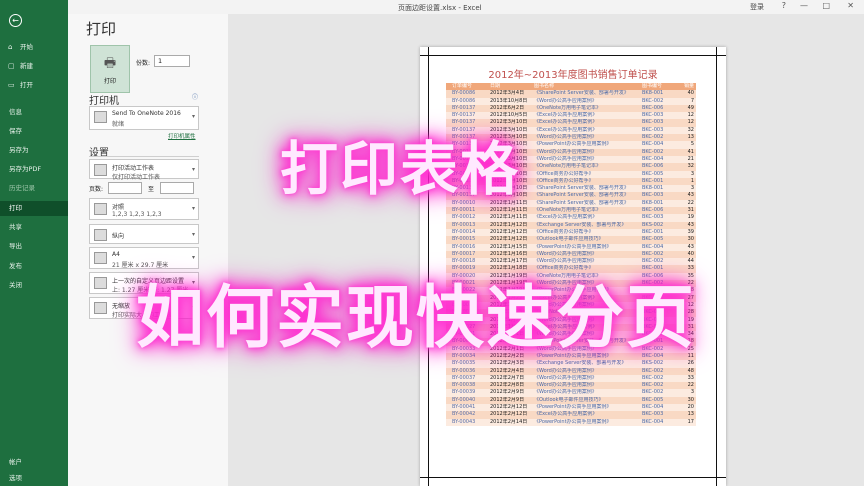 This screenshot has height=486, width=864. I want to click on table-cell: 22, so click(690, 202).